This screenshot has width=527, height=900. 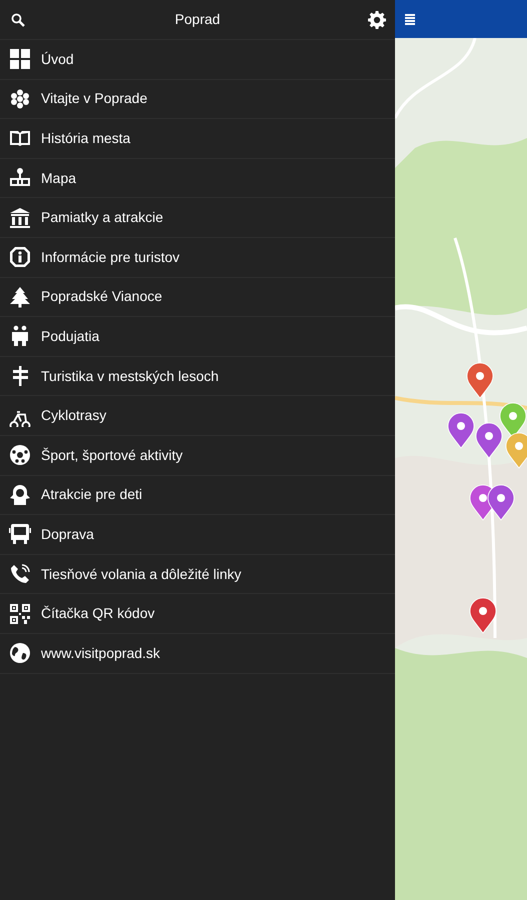 What do you see at coordinates (20, 217) in the screenshot?
I see `building-icon` at bounding box center [20, 217].